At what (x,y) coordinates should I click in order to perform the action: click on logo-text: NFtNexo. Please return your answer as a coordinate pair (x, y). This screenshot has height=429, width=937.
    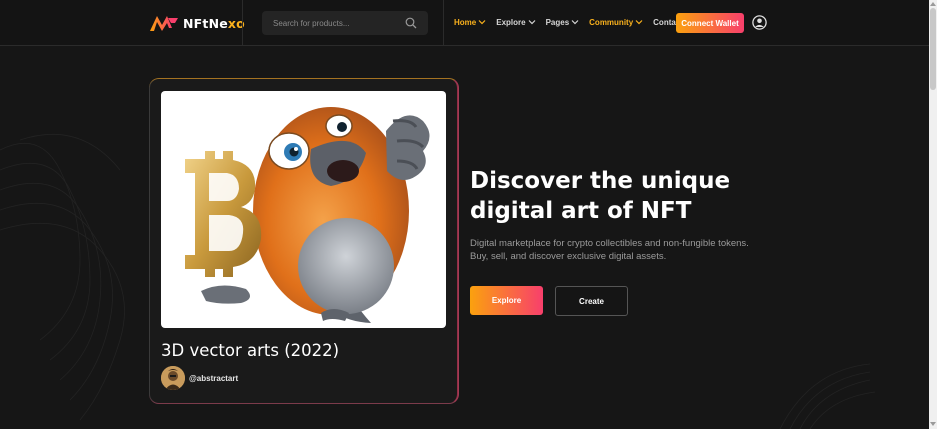
    Looking at the image, I should click on (214, 23).